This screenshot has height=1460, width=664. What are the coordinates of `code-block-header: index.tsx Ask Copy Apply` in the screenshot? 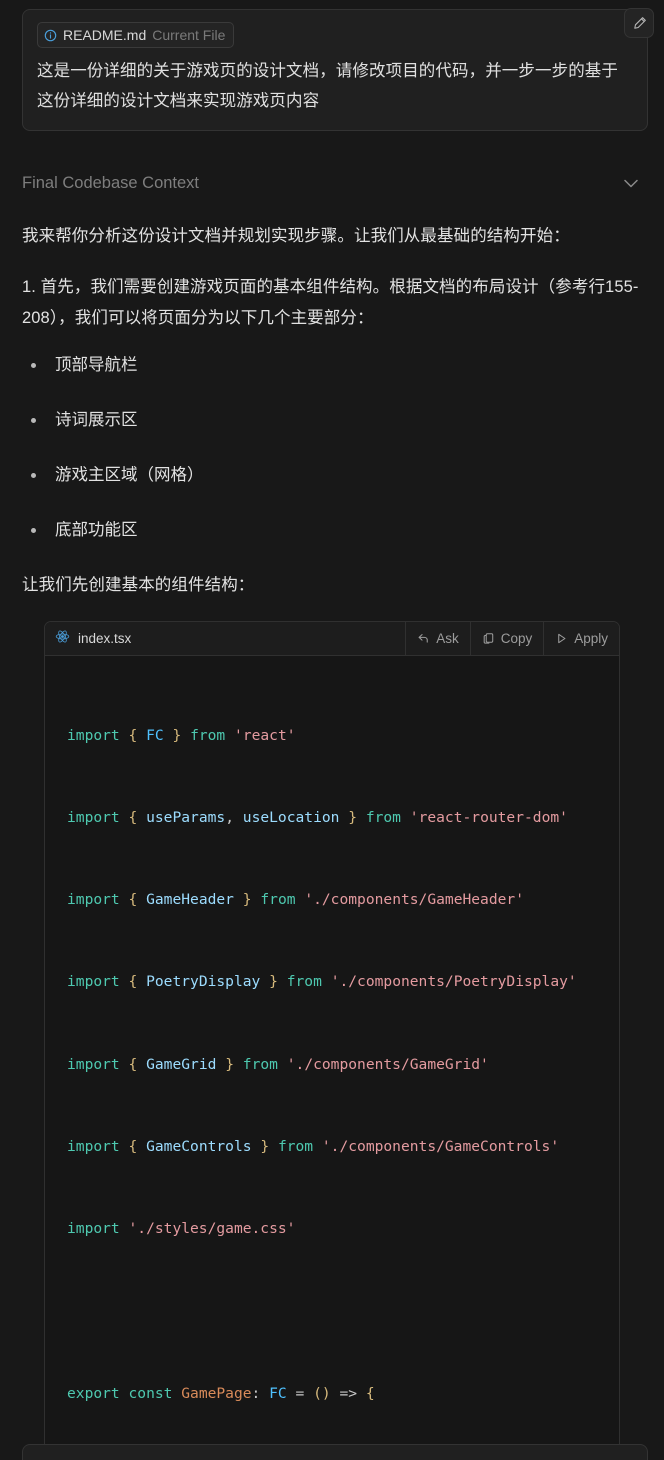 It's located at (332, 639).